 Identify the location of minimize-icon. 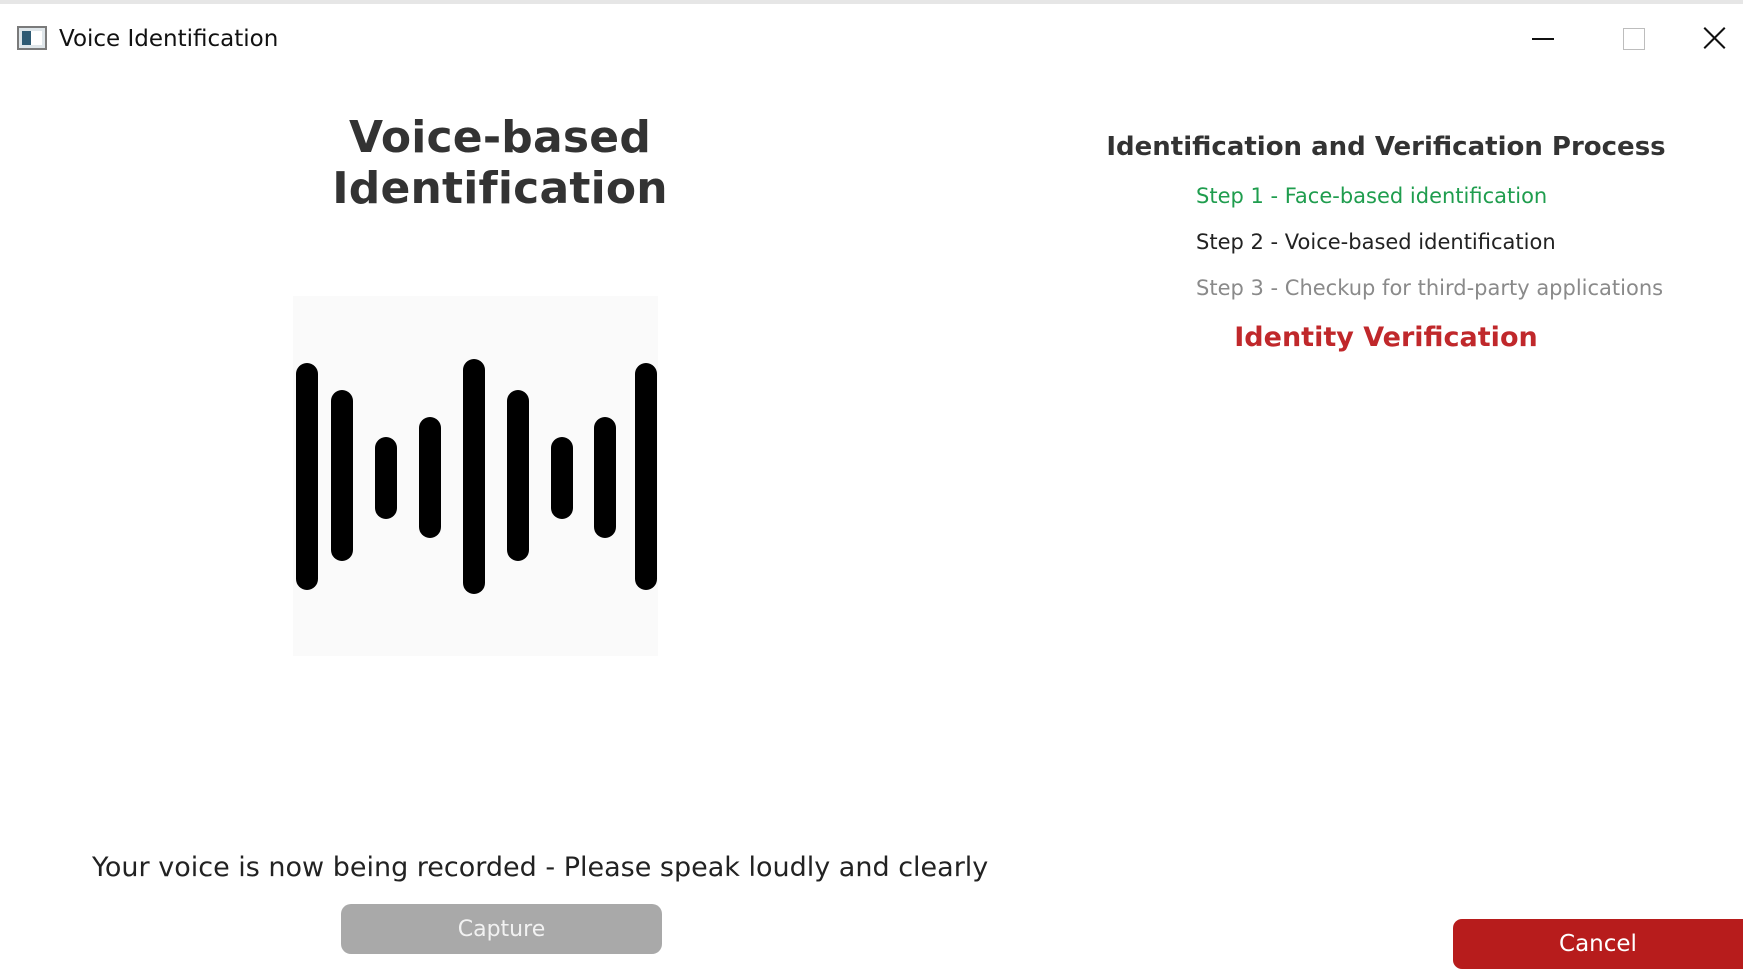
(1542, 38).